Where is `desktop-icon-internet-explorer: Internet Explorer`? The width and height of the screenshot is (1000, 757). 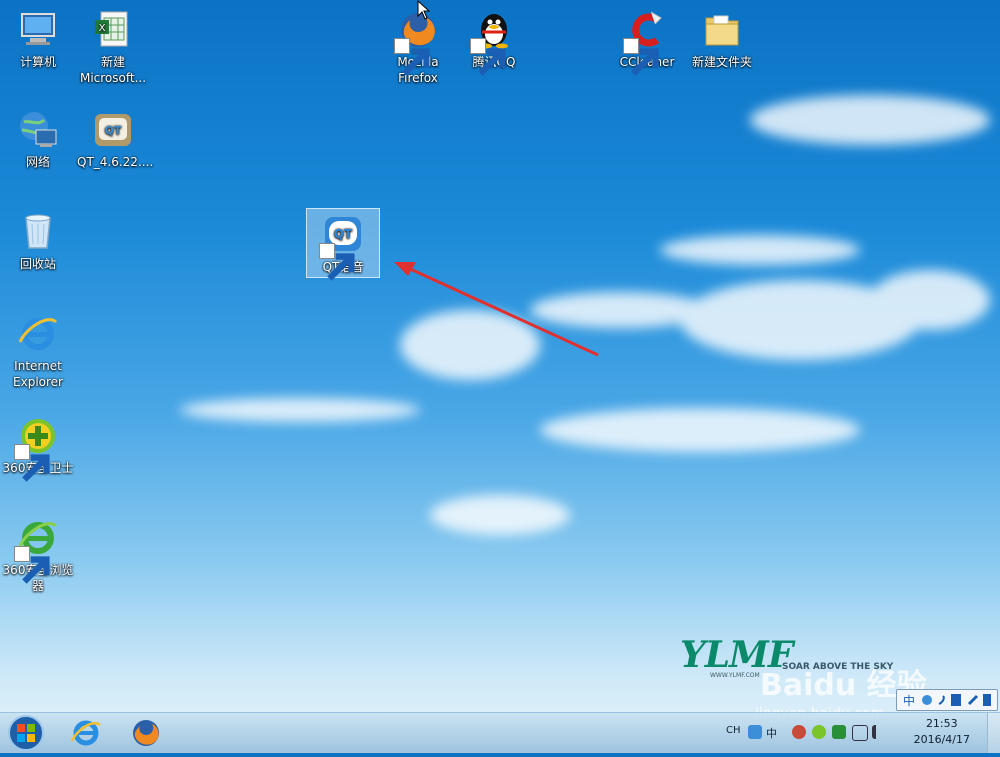 desktop-icon-internet-explorer: Internet Explorer is located at coordinates (38, 349).